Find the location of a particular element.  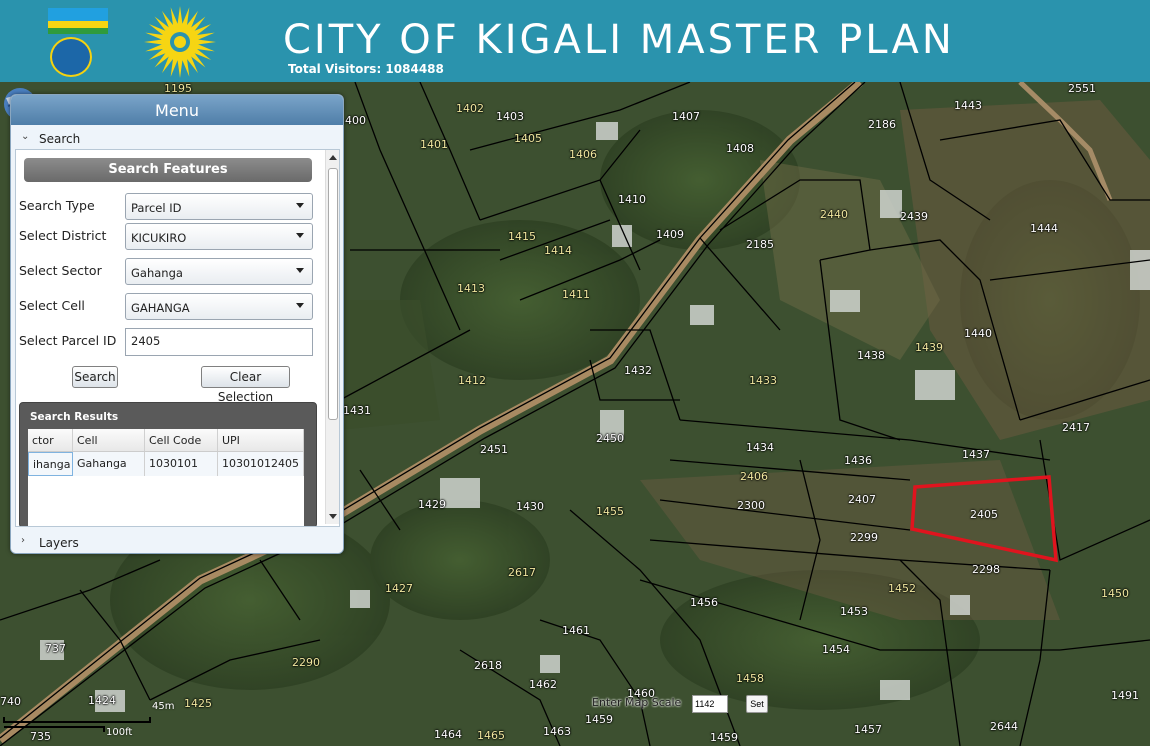

parcel-label: 1433 is located at coordinates (763, 380).